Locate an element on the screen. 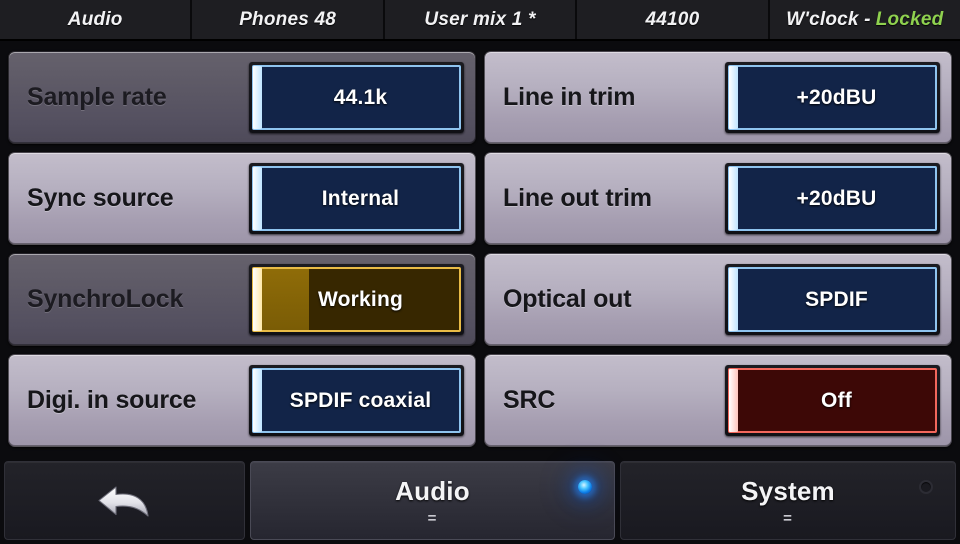  tab-audio: Audio = is located at coordinates (432, 500).